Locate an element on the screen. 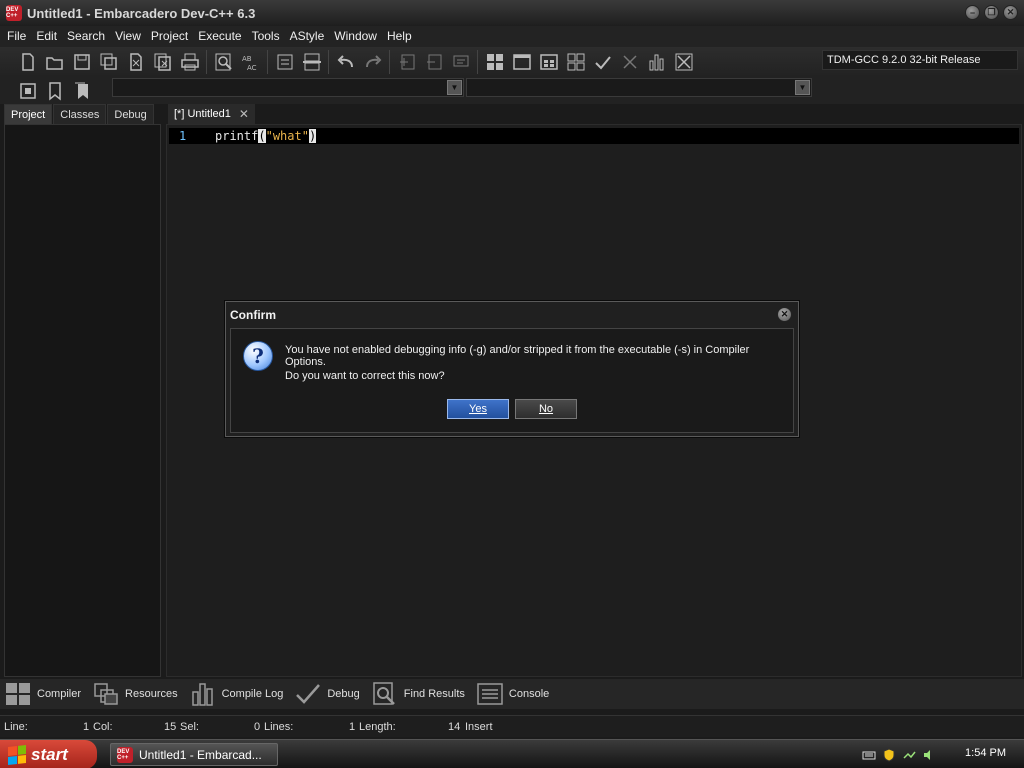 Image resolution: width=1024 pixels, height=768 pixels. function-combobox: ▼ is located at coordinates (639, 87).